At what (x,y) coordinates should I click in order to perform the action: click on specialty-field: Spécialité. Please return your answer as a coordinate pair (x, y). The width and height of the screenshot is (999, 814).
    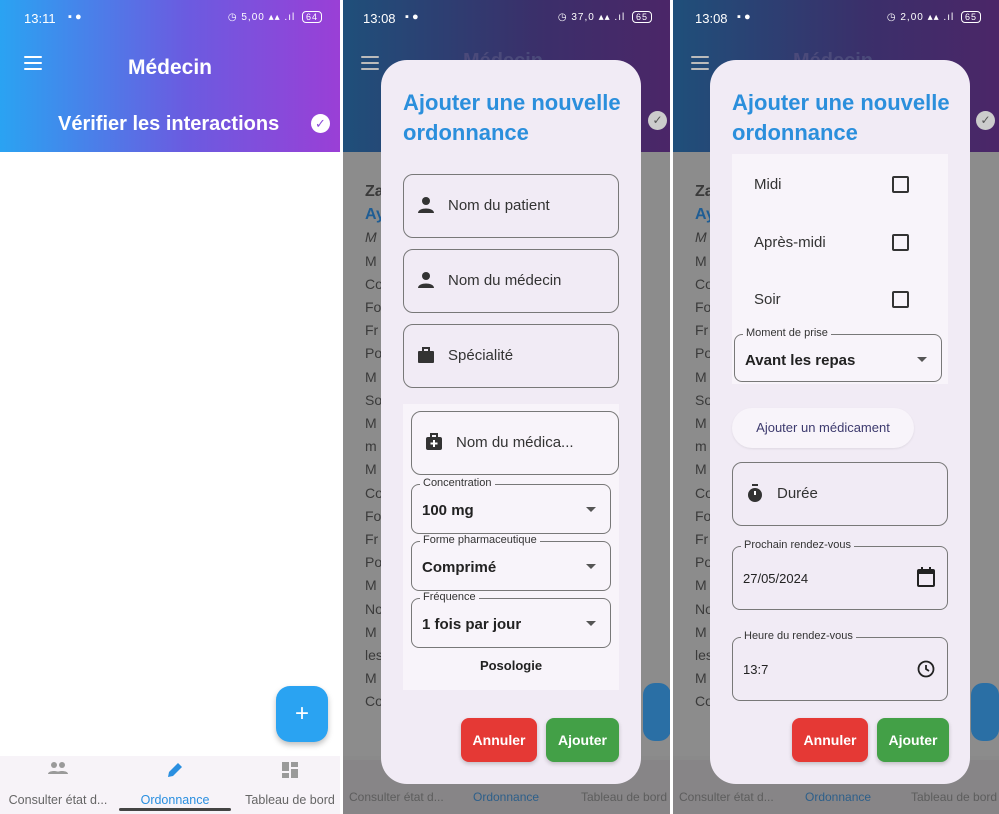
    Looking at the image, I should click on (511, 356).